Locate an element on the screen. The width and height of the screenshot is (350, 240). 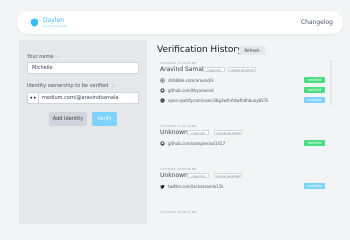
logo: Daylen Daywhyyhsrsdb is located at coordinates (48, 22).